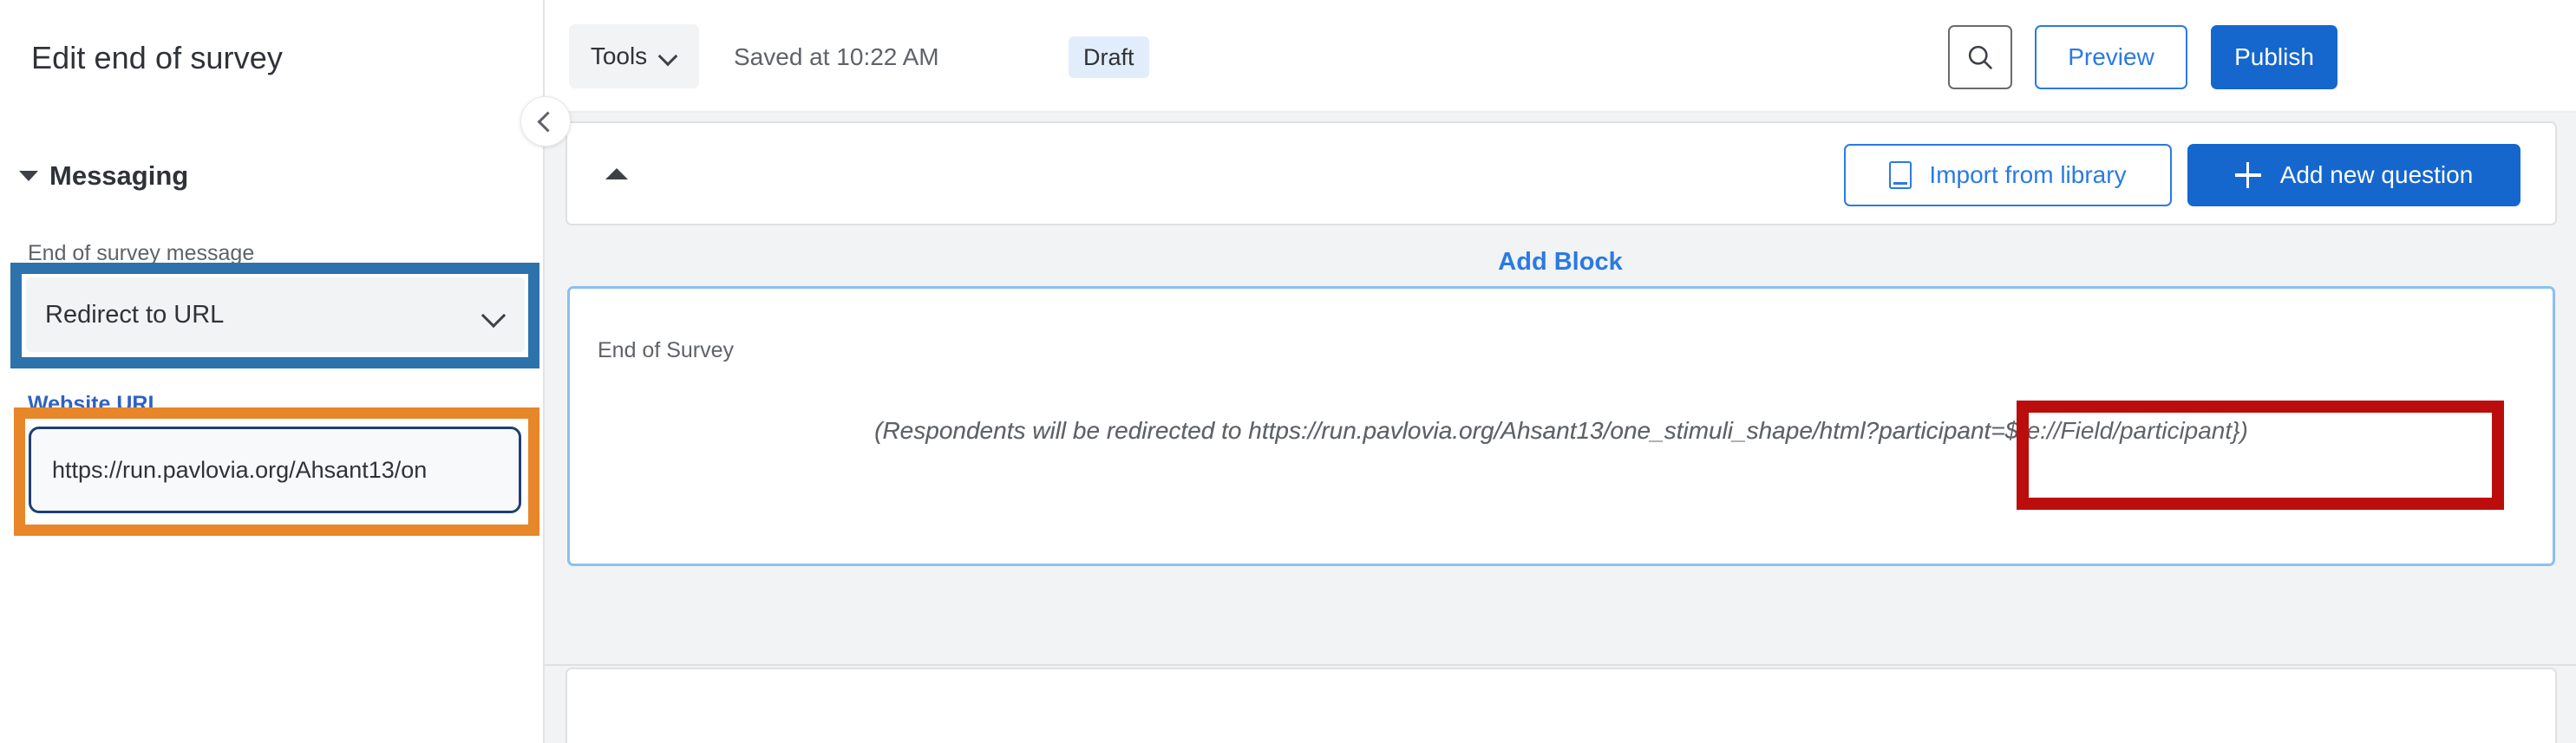 This screenshot has width=2576, height=743. I want to click on messaging-section-header: Messaging, so click(103, 176).